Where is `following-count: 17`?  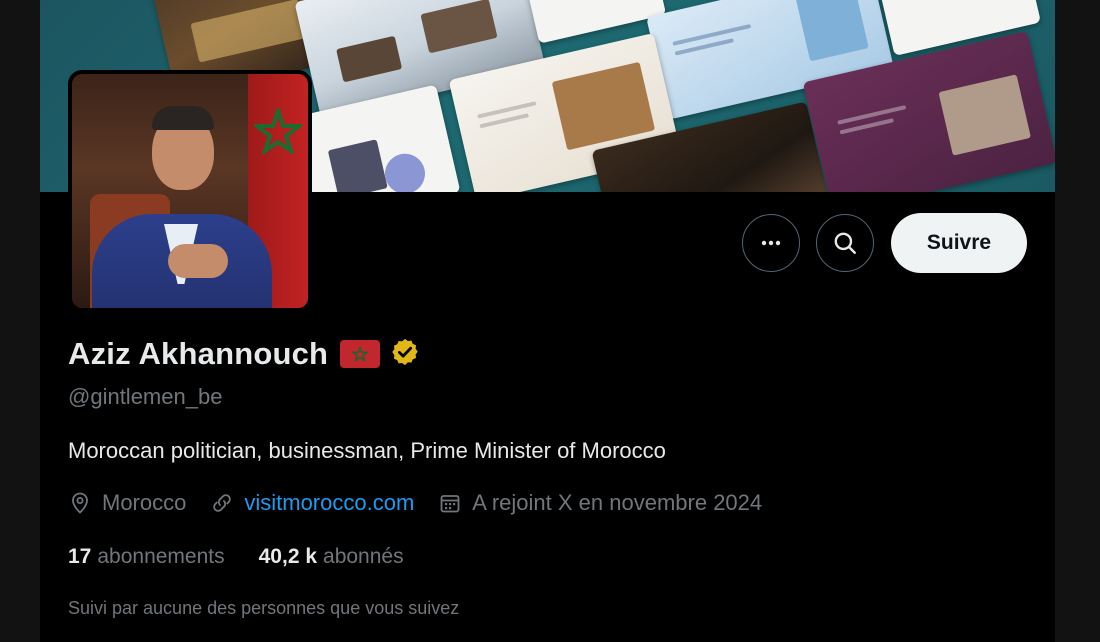
following-count: 17 is located at coordinates (80, 556).